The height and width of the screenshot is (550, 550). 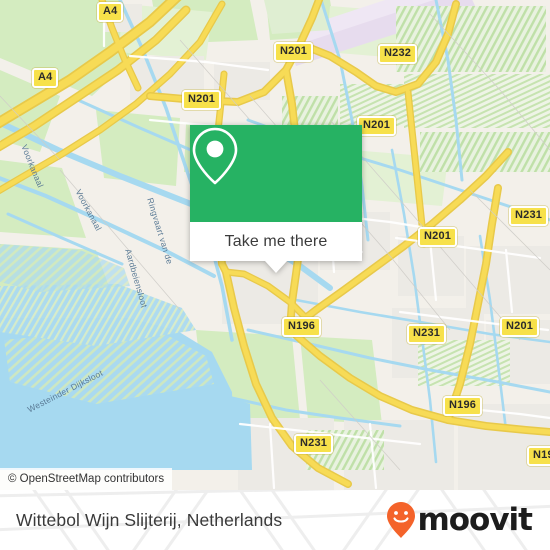 I want to click on place-callout-card: Take me there, so click(x=276, y=199).